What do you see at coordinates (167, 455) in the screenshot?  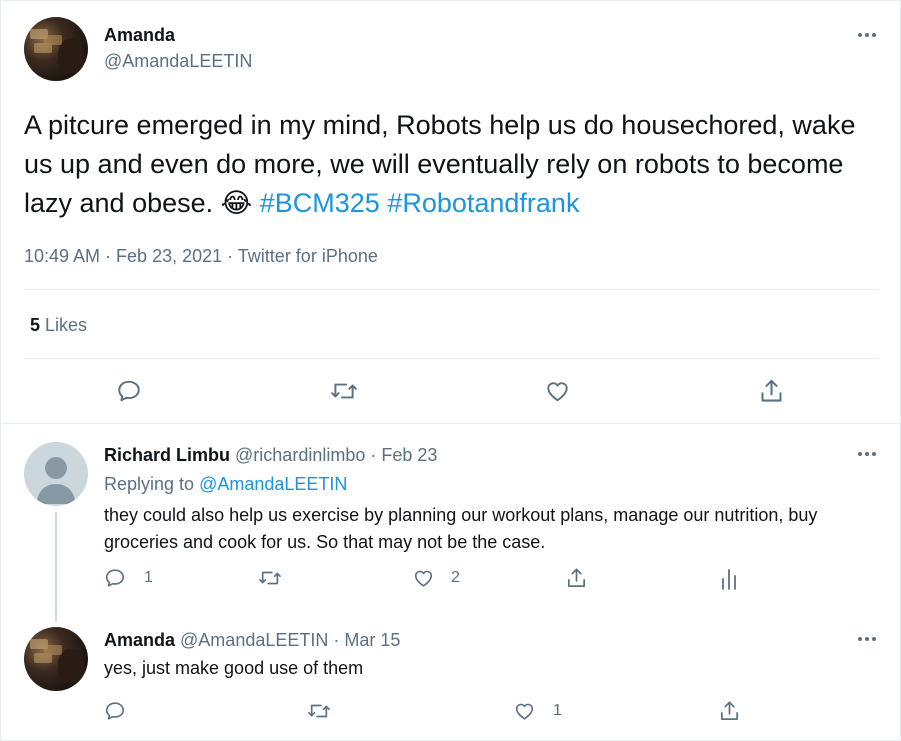 I see `reply-author-name: Richard Limbu` at bounding box center [167, 455].